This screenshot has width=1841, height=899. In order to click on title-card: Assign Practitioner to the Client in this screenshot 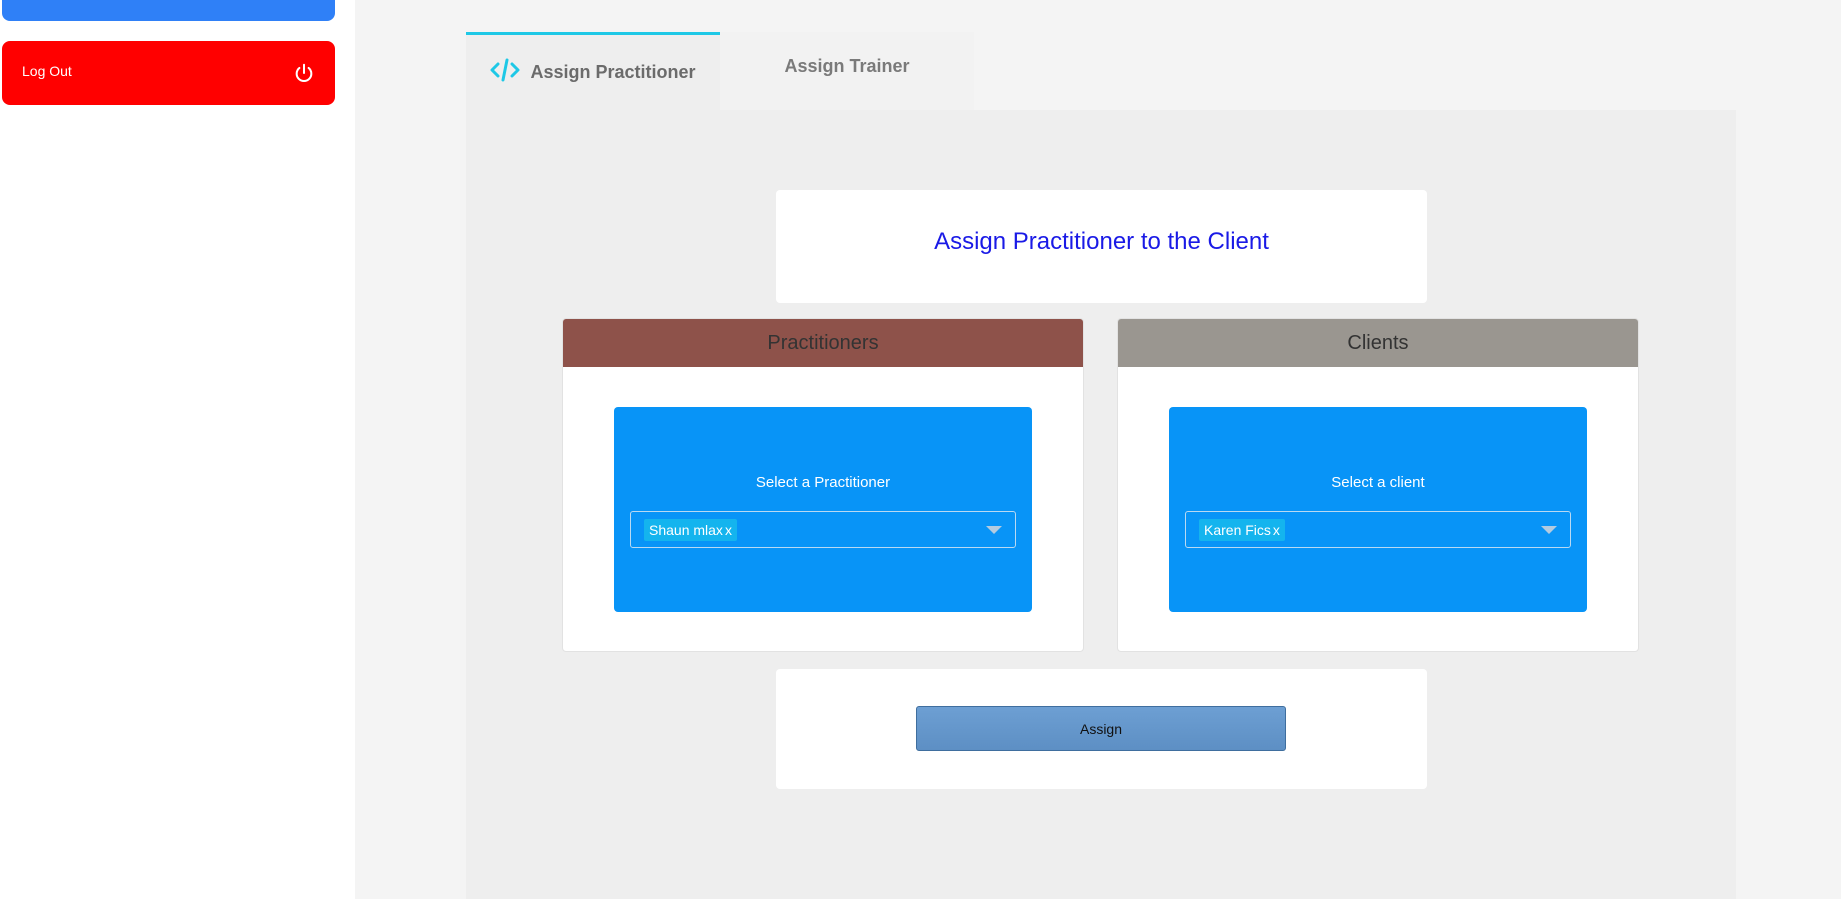, I will do `click(1101, 246)`.